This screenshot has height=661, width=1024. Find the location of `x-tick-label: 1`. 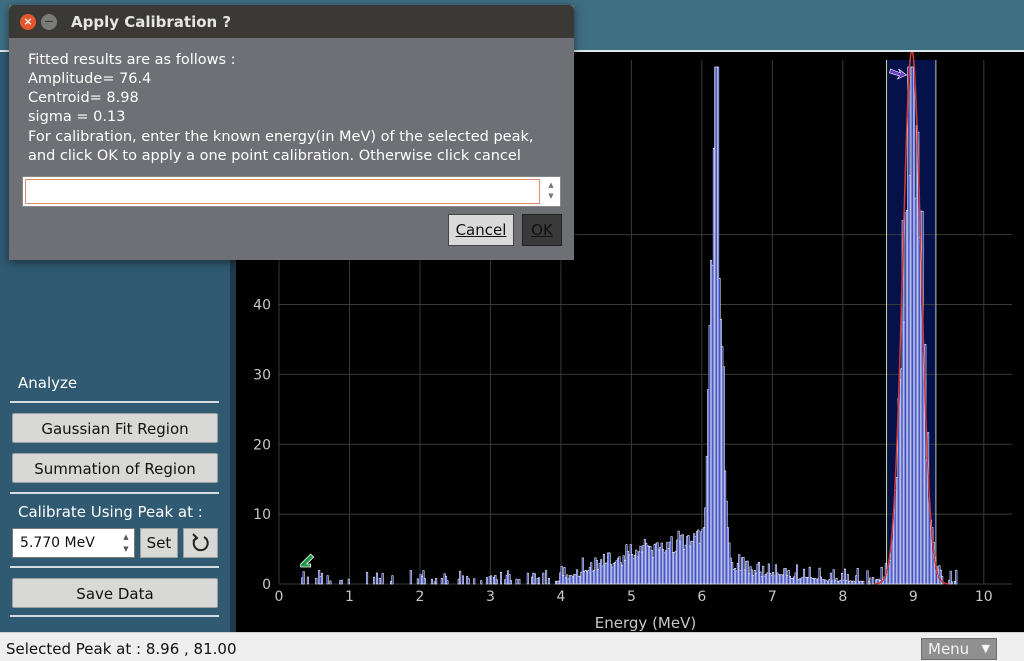

x-tick-label: 1 is located at coordinates (349, 597).